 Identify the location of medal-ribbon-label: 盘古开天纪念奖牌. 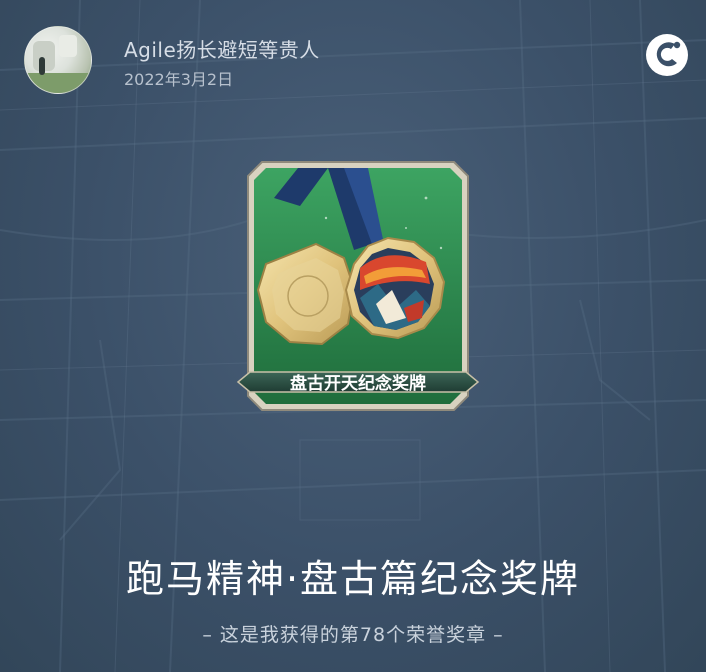
(358, 383).